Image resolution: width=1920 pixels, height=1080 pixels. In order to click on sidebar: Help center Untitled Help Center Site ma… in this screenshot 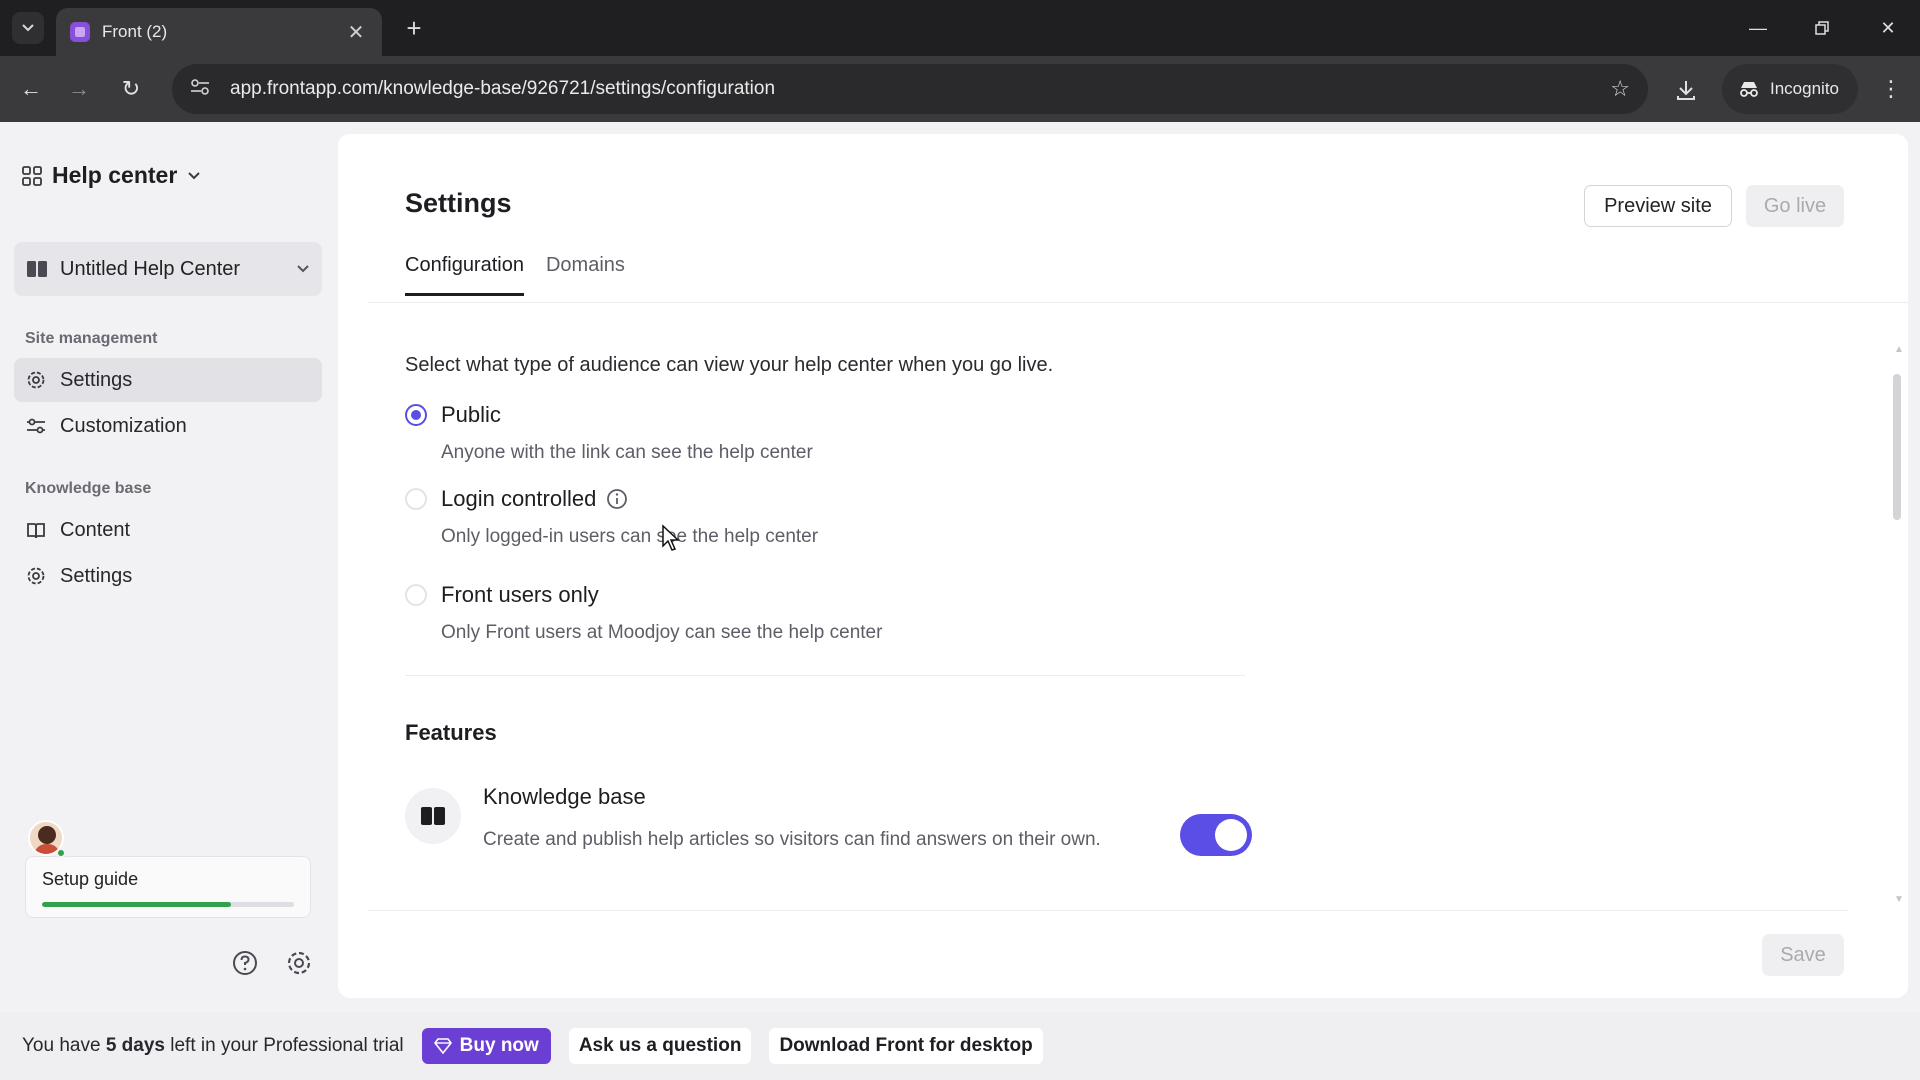, I will do `click(168, 567)`.